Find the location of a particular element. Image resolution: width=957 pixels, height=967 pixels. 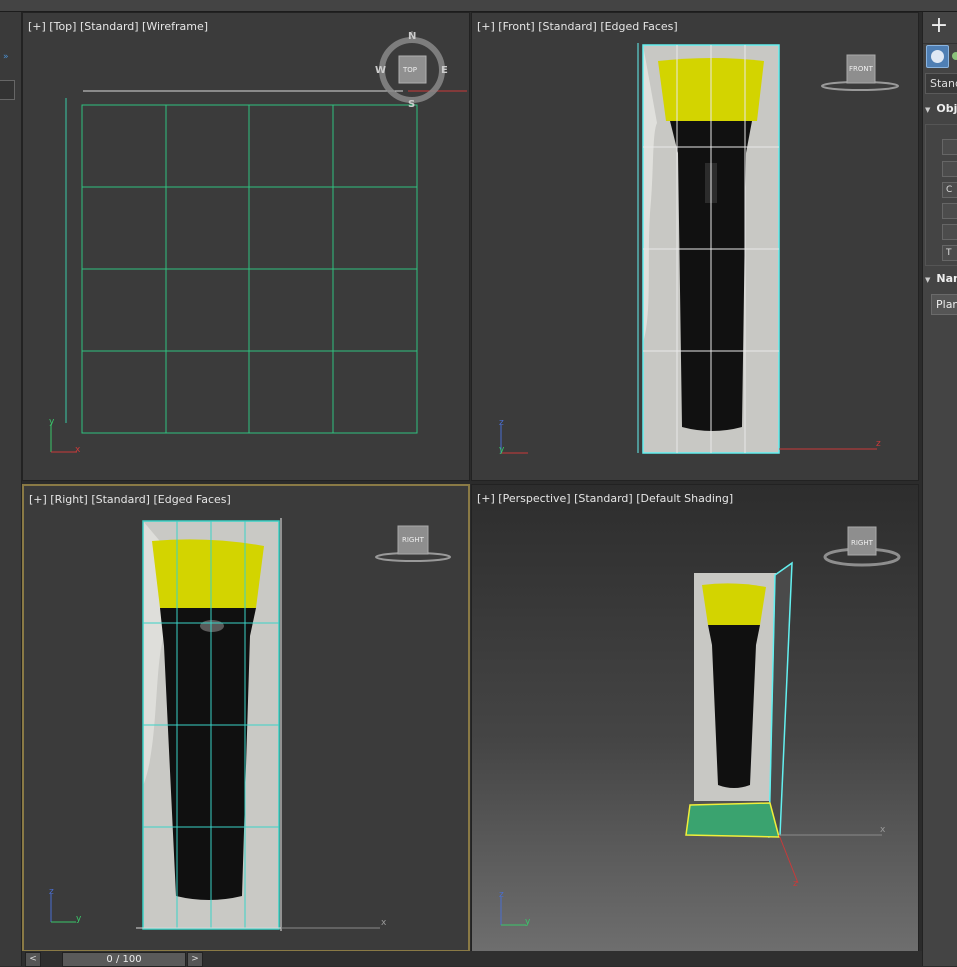

rollout-name-color: ▼ Name and Color is located at coordinates (941, 281).